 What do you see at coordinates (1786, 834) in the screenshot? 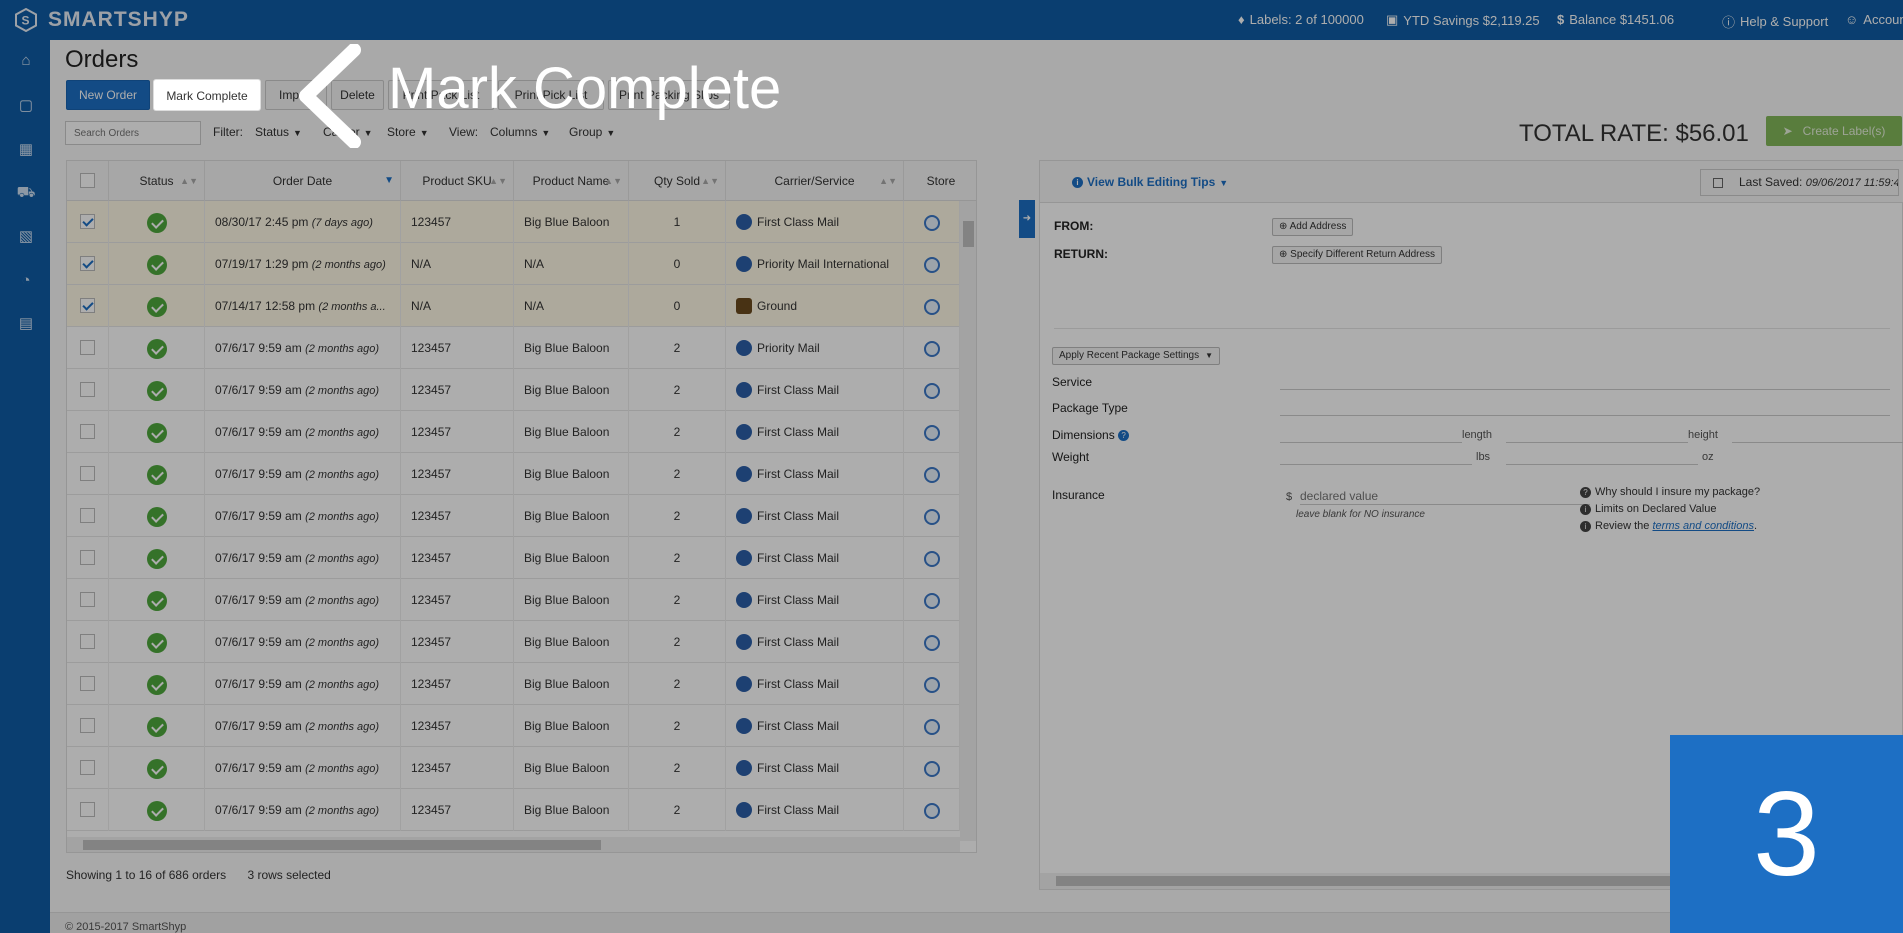
I see `step-number-badge: 3` at bounding box center [1786, 834].